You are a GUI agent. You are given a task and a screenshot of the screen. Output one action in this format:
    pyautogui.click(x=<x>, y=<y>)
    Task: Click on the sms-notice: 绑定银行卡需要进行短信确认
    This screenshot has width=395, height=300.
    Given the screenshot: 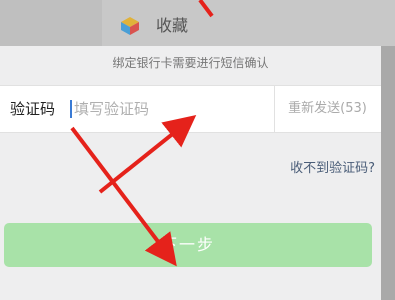 What is the action you would take?
    pyautogui.click(x=190, y=63)
    